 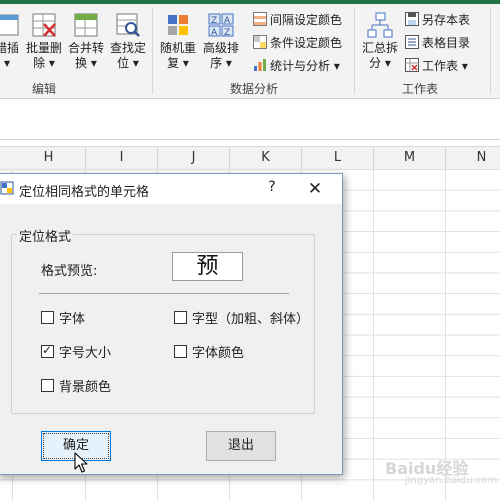 I want to click on checkbox-font-color: 字体颜色, so click(x=209, y=354).